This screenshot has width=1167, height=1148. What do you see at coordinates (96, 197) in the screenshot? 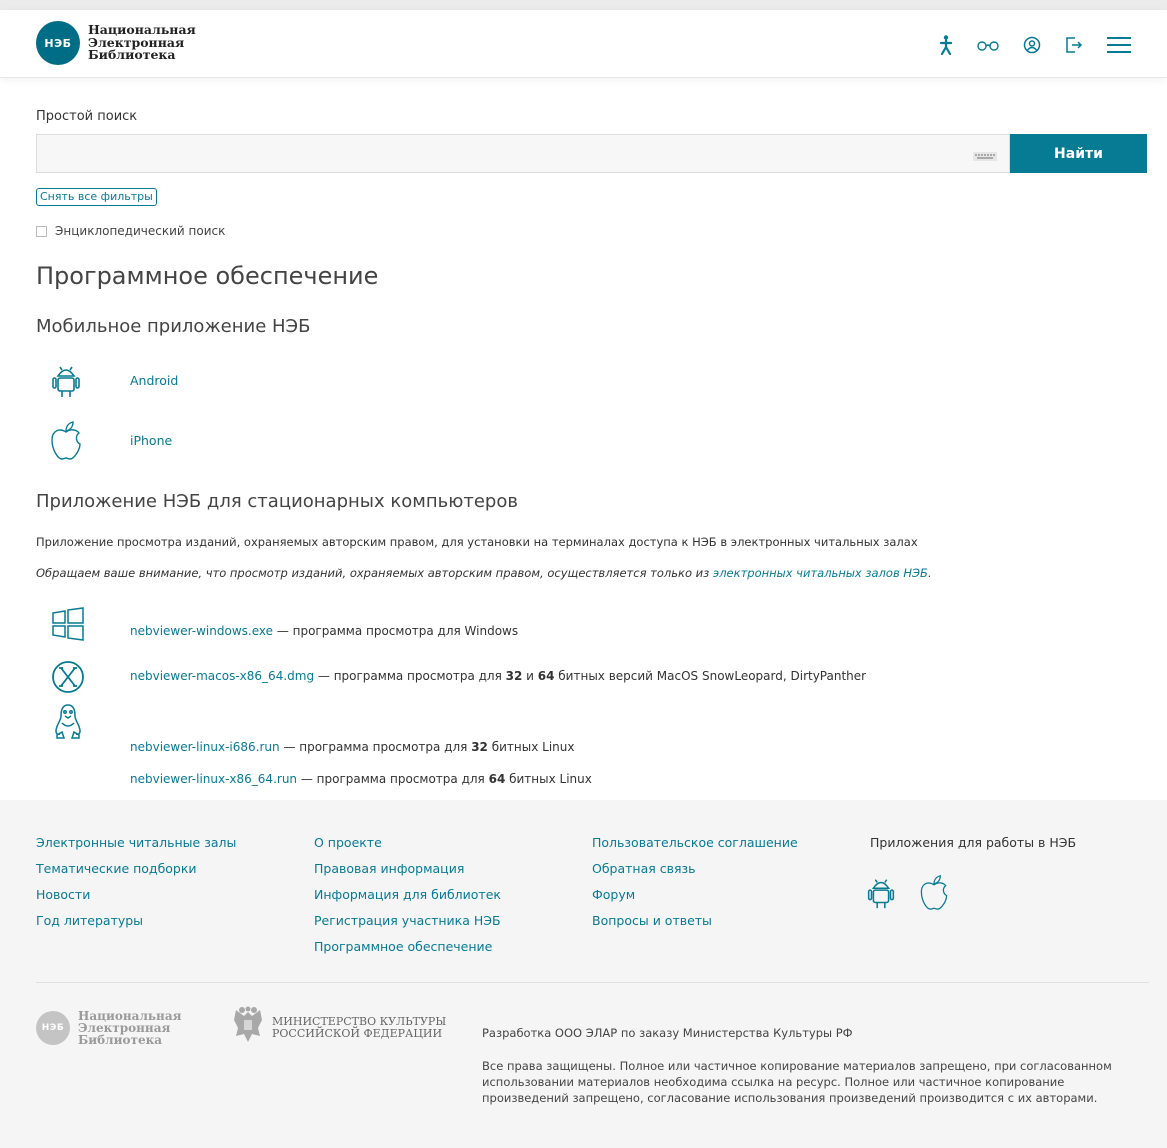
I see `reset-filters-button: Снять все фильтры` at bounding box center [96, 197].